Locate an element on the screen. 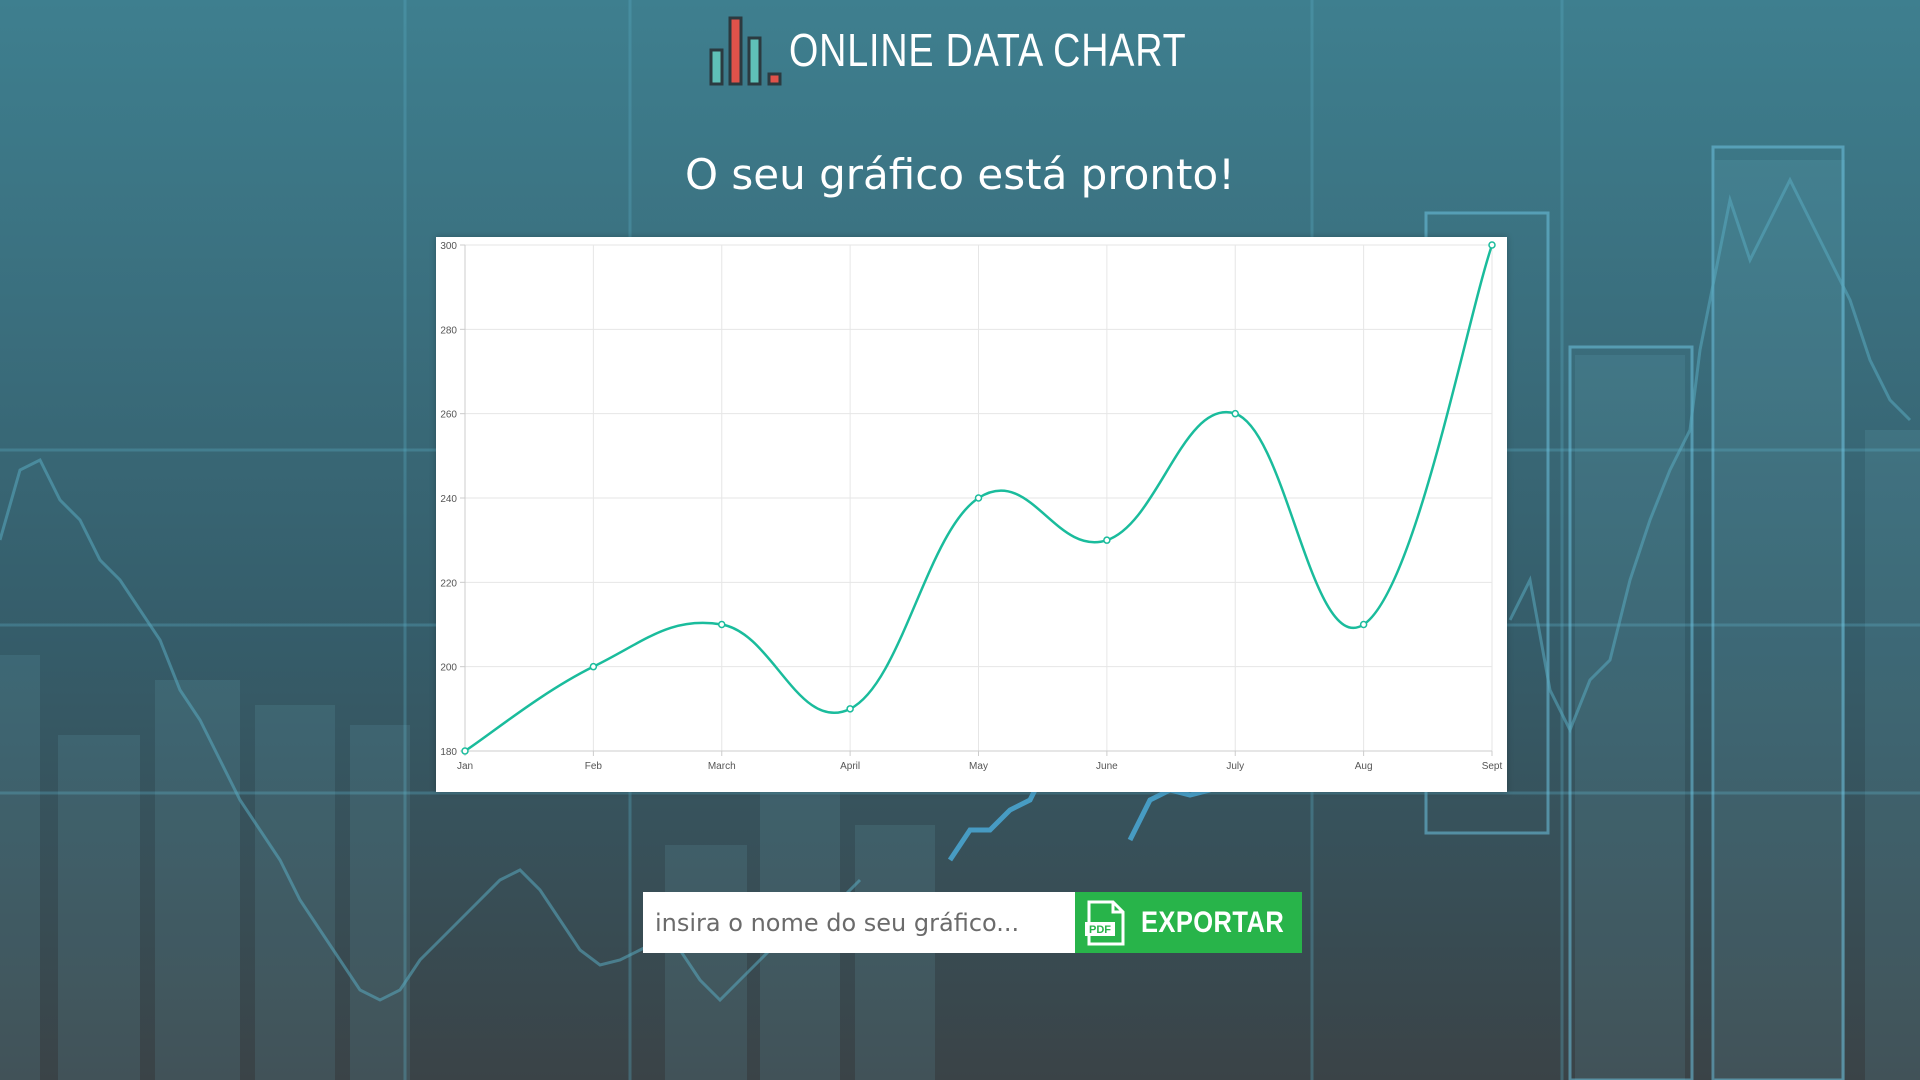 The width and height of the screenshot is (1920, 1080). export-bar: PDF EXPORTAR is located at coordinates (972, 922).